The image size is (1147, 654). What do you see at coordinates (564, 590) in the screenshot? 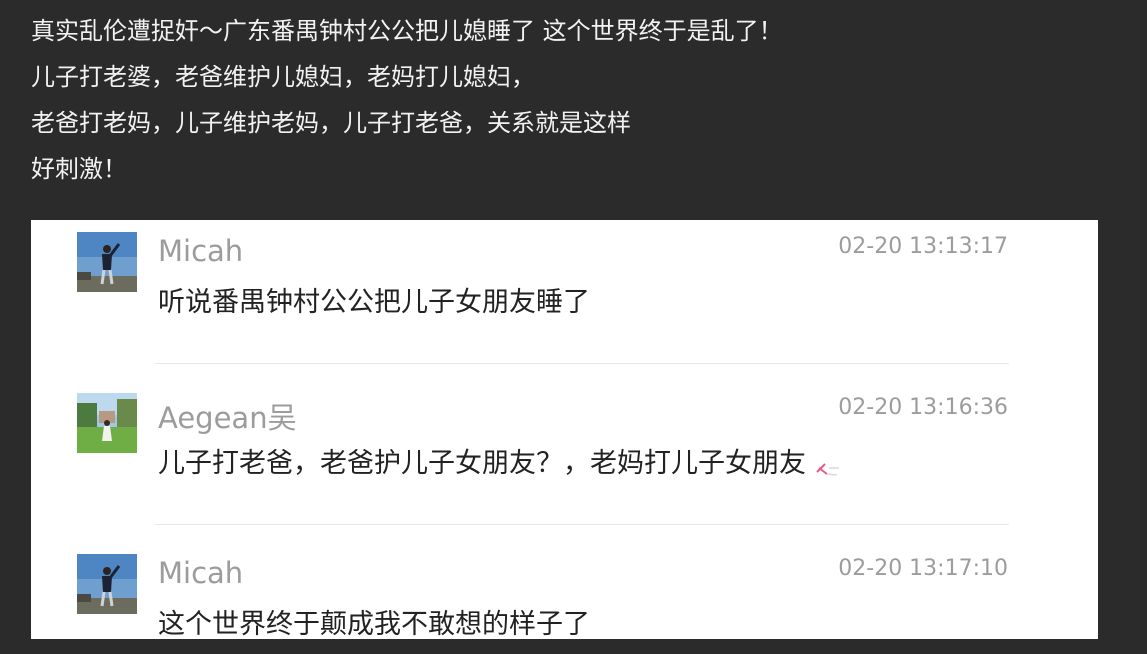
I see `comment-item: Micah 02-20 13:17:10 这个世界终于颠成我不敢想的样子了` at bounding box center [564, 590].